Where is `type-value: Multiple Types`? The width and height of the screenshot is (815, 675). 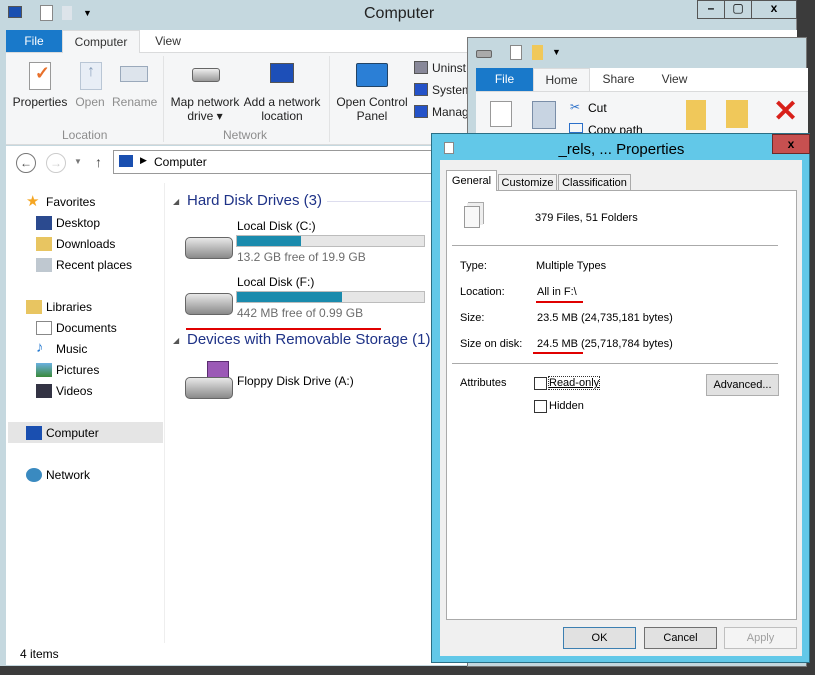
type-value: Multiple Types is located at coordinates (571, 266).